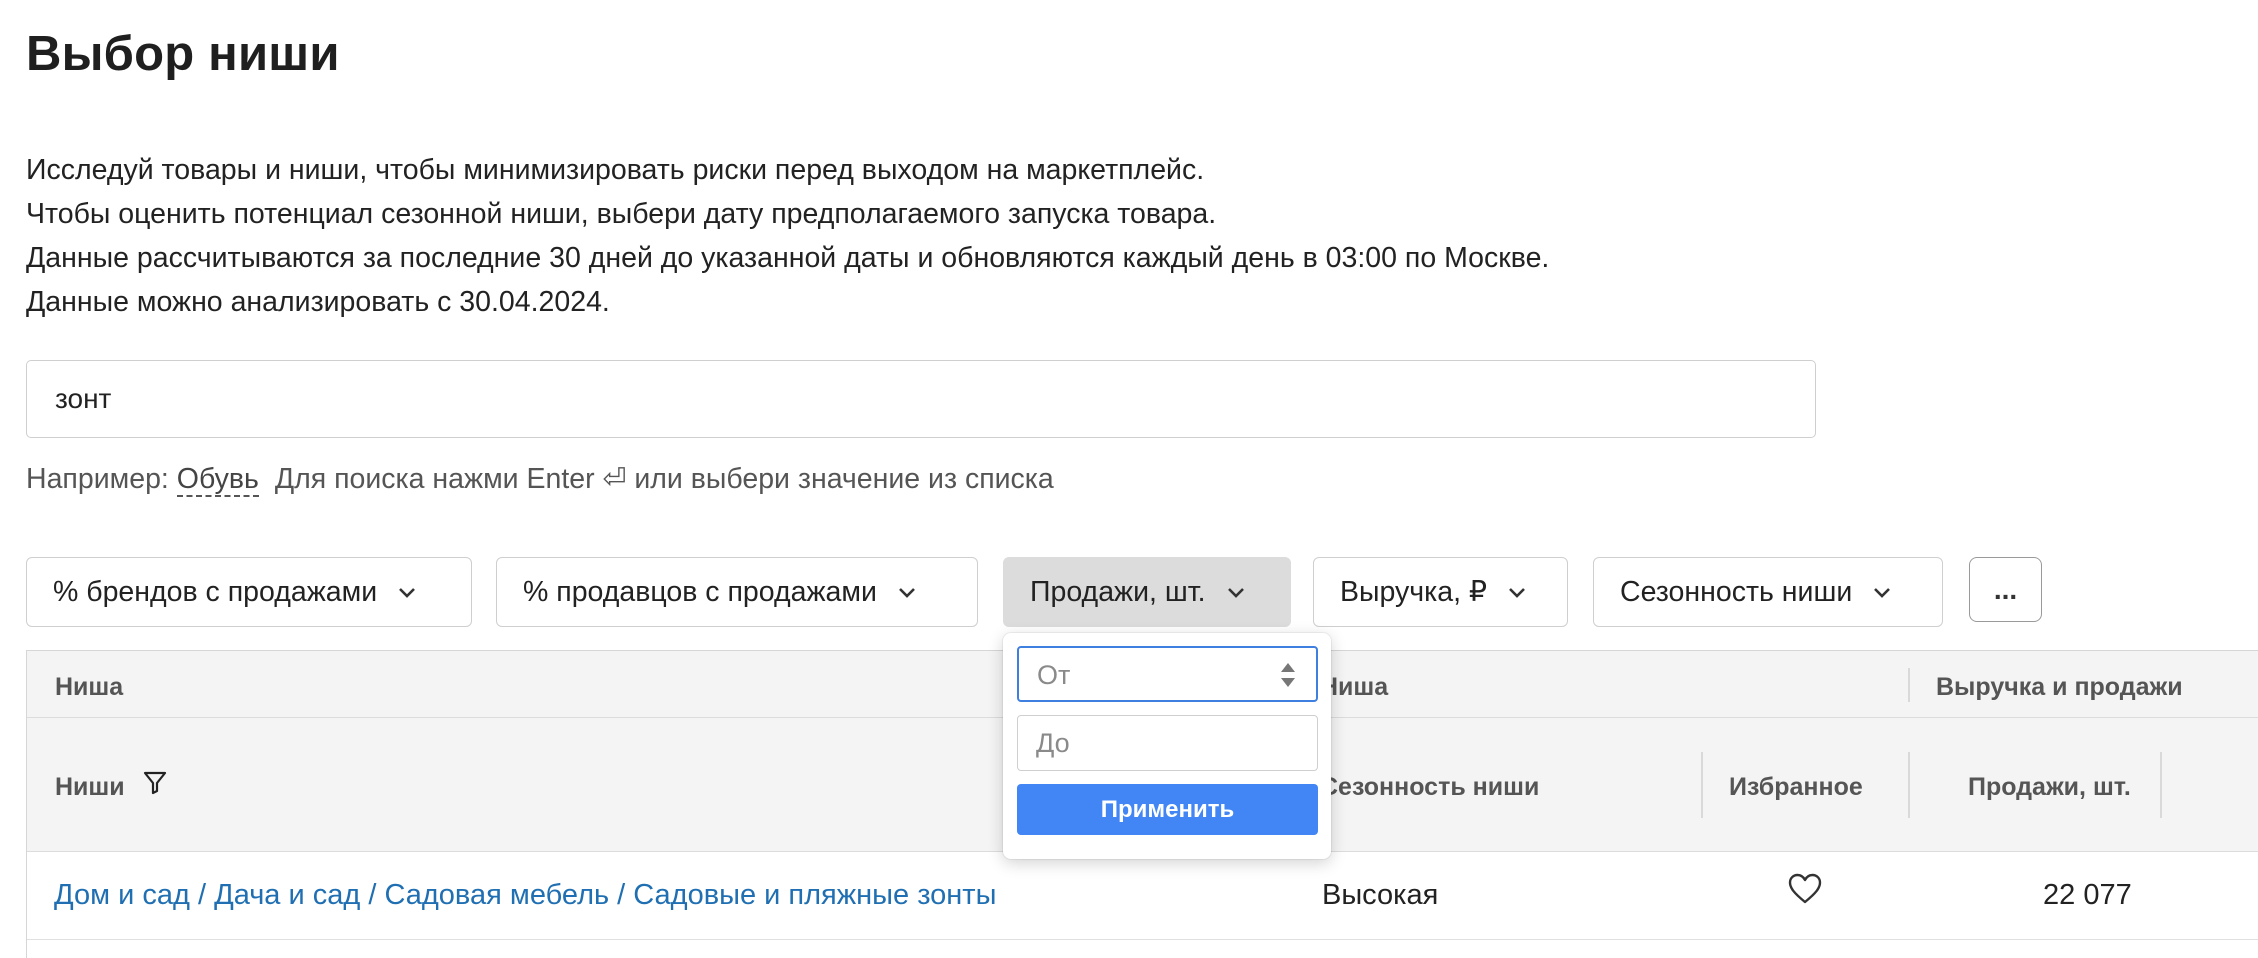  What do you see at coordinates (1288, 675) in the screenshot?
I see `number-spinner-icon` at bounding box center [1288, 675].